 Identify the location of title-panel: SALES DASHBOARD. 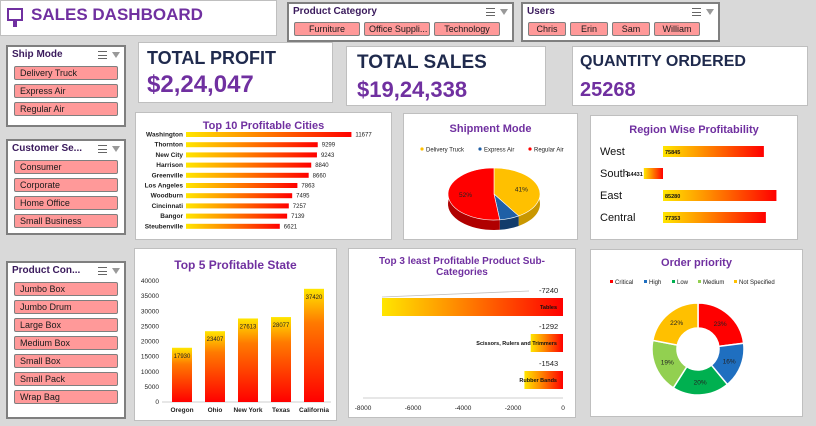
(138, 18).